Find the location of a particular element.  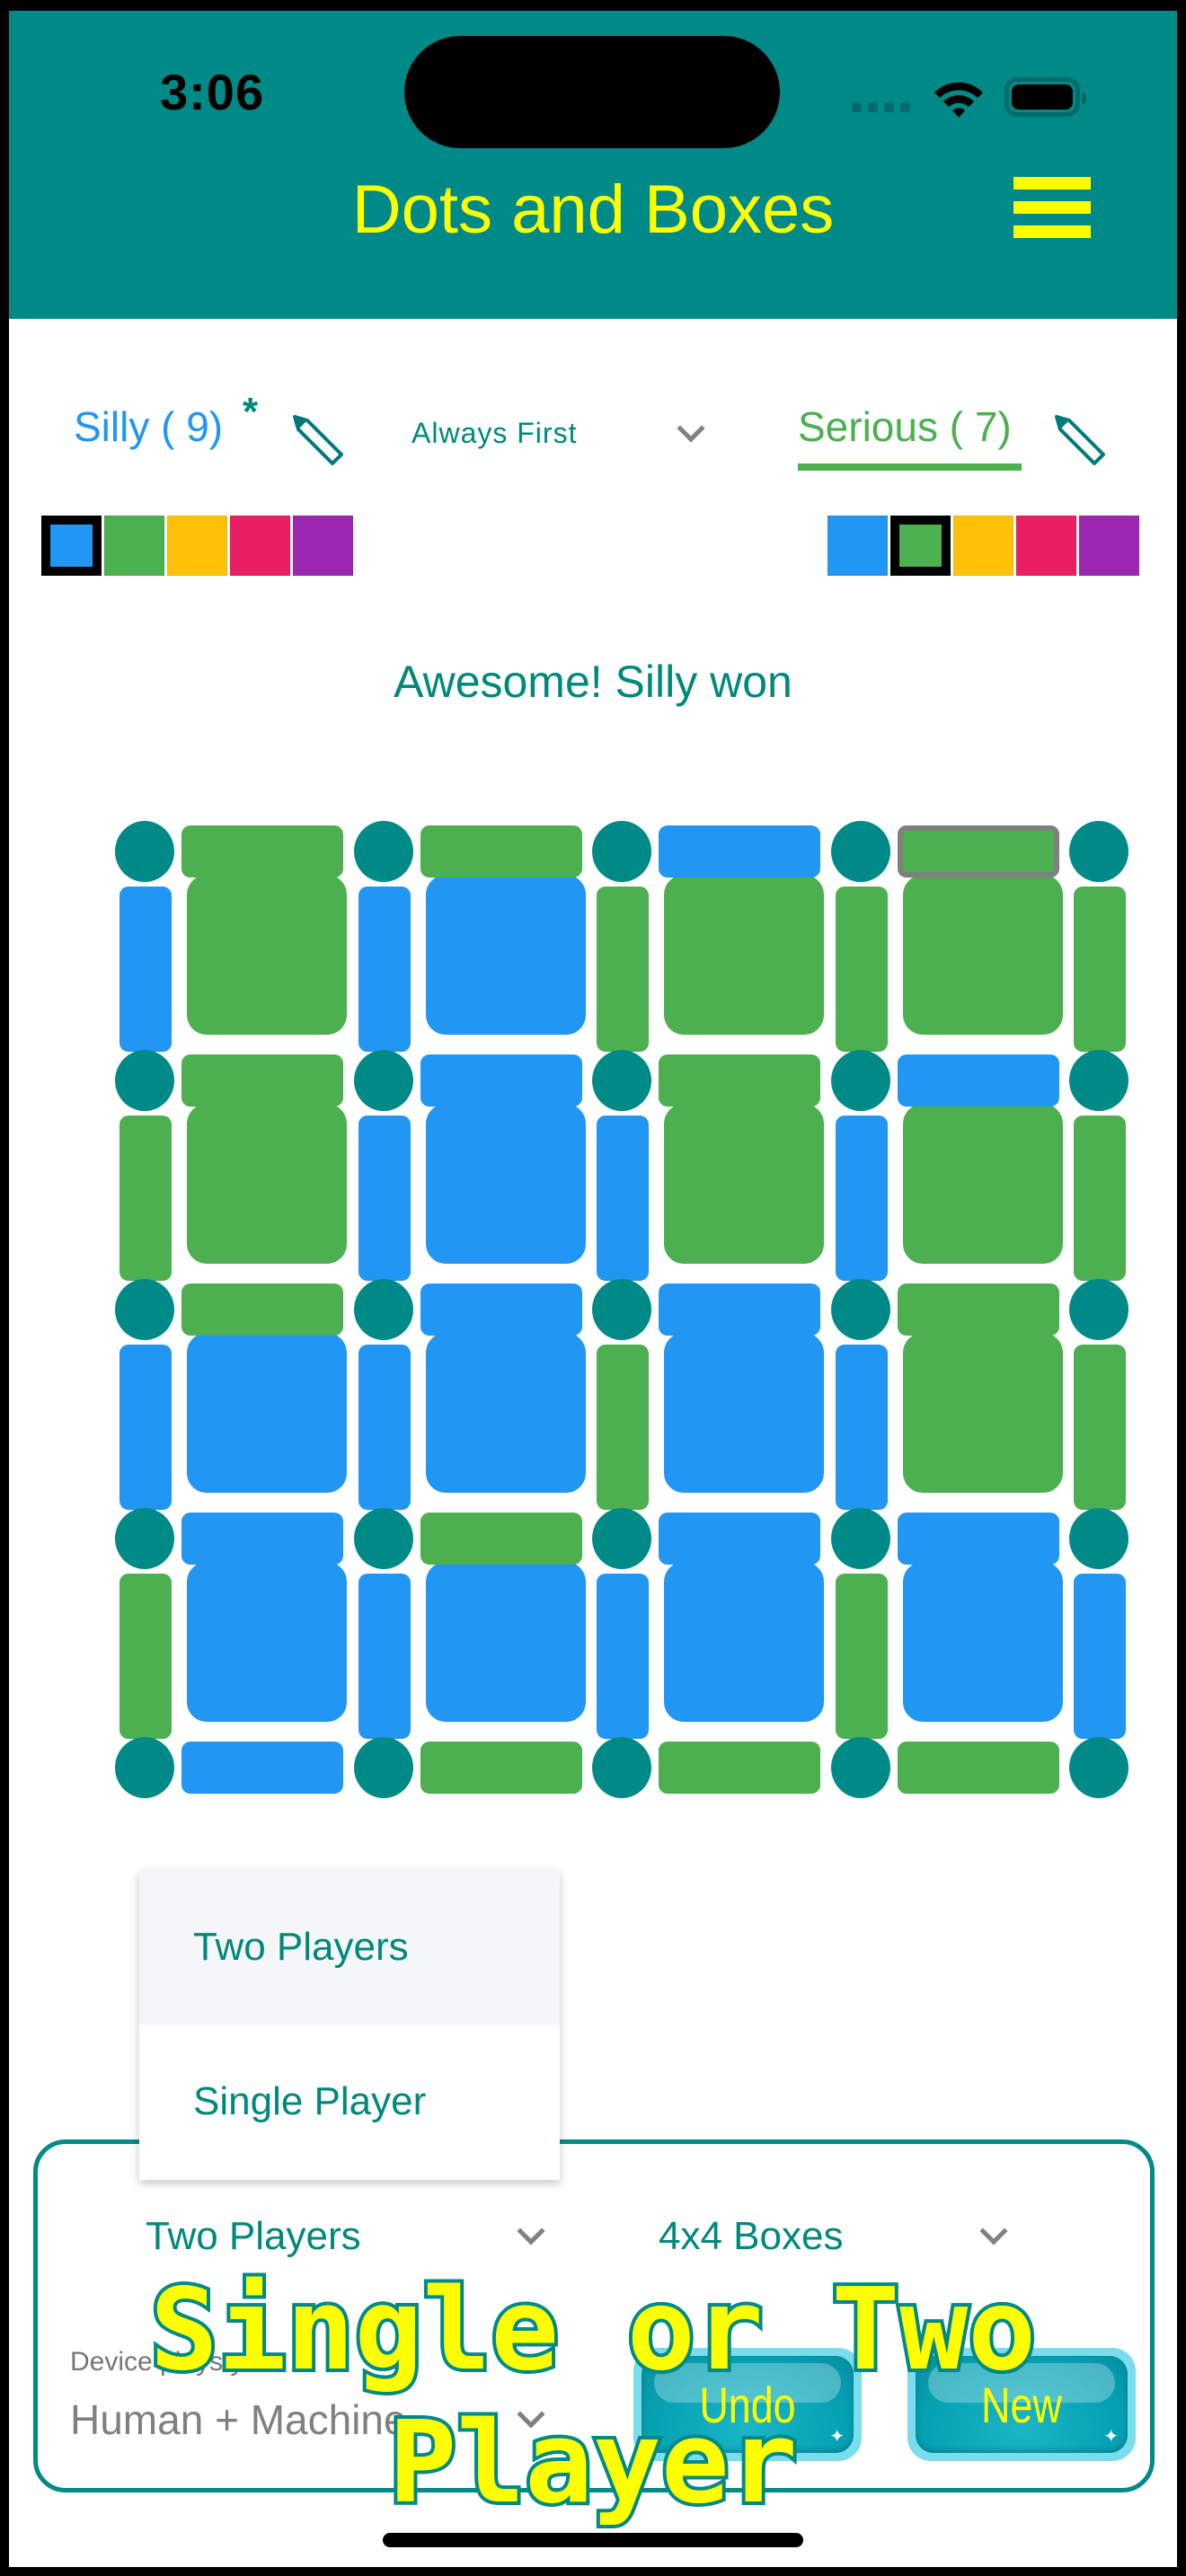

dropdown-option-two-players: Two Players is located at coordinates (349, 1947).